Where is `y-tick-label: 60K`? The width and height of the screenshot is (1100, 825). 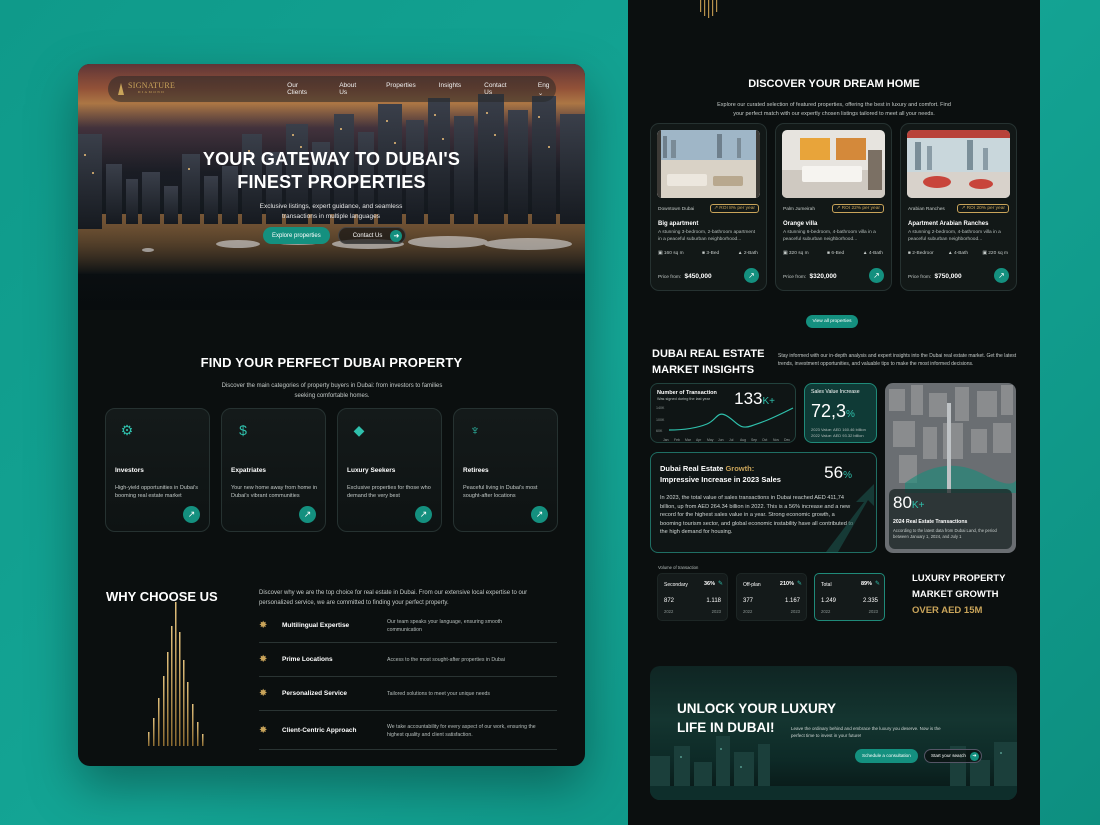 y-tick-label: 60K is located at coordinates (659, 431).